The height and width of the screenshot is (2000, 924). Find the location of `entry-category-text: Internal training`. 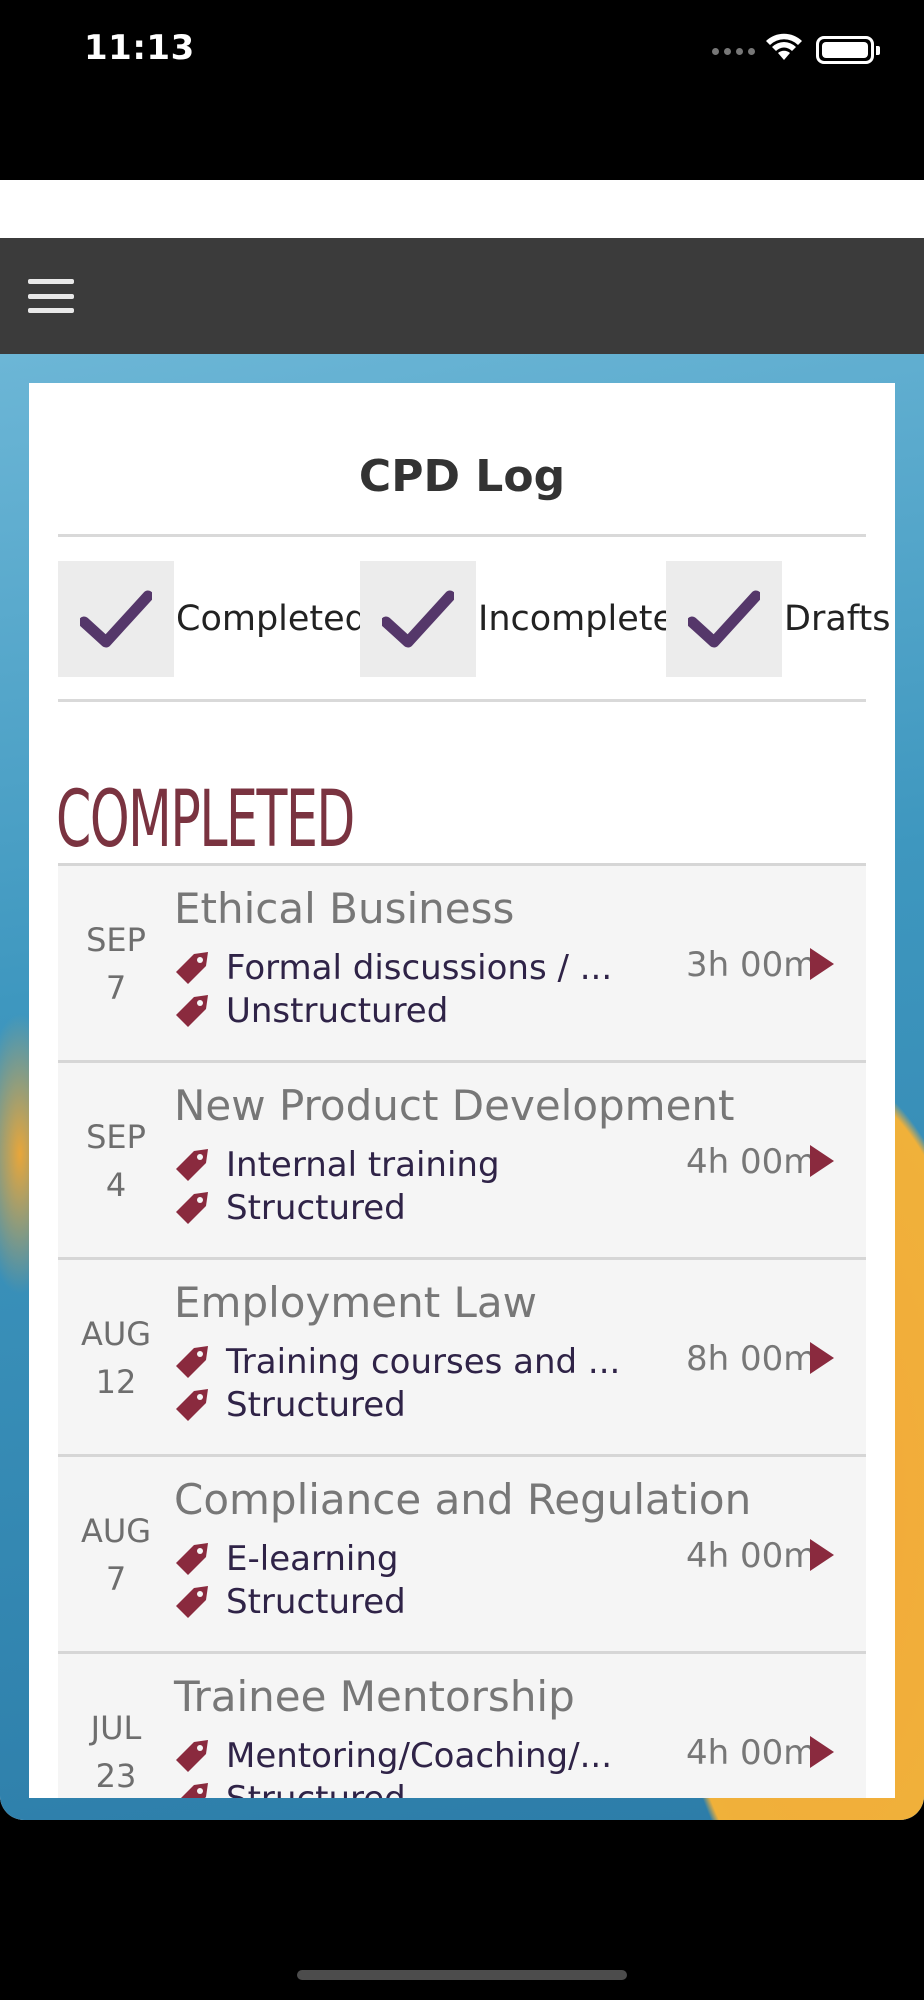

entry-category-text: Internal training is located at coordinates (363, 1165).